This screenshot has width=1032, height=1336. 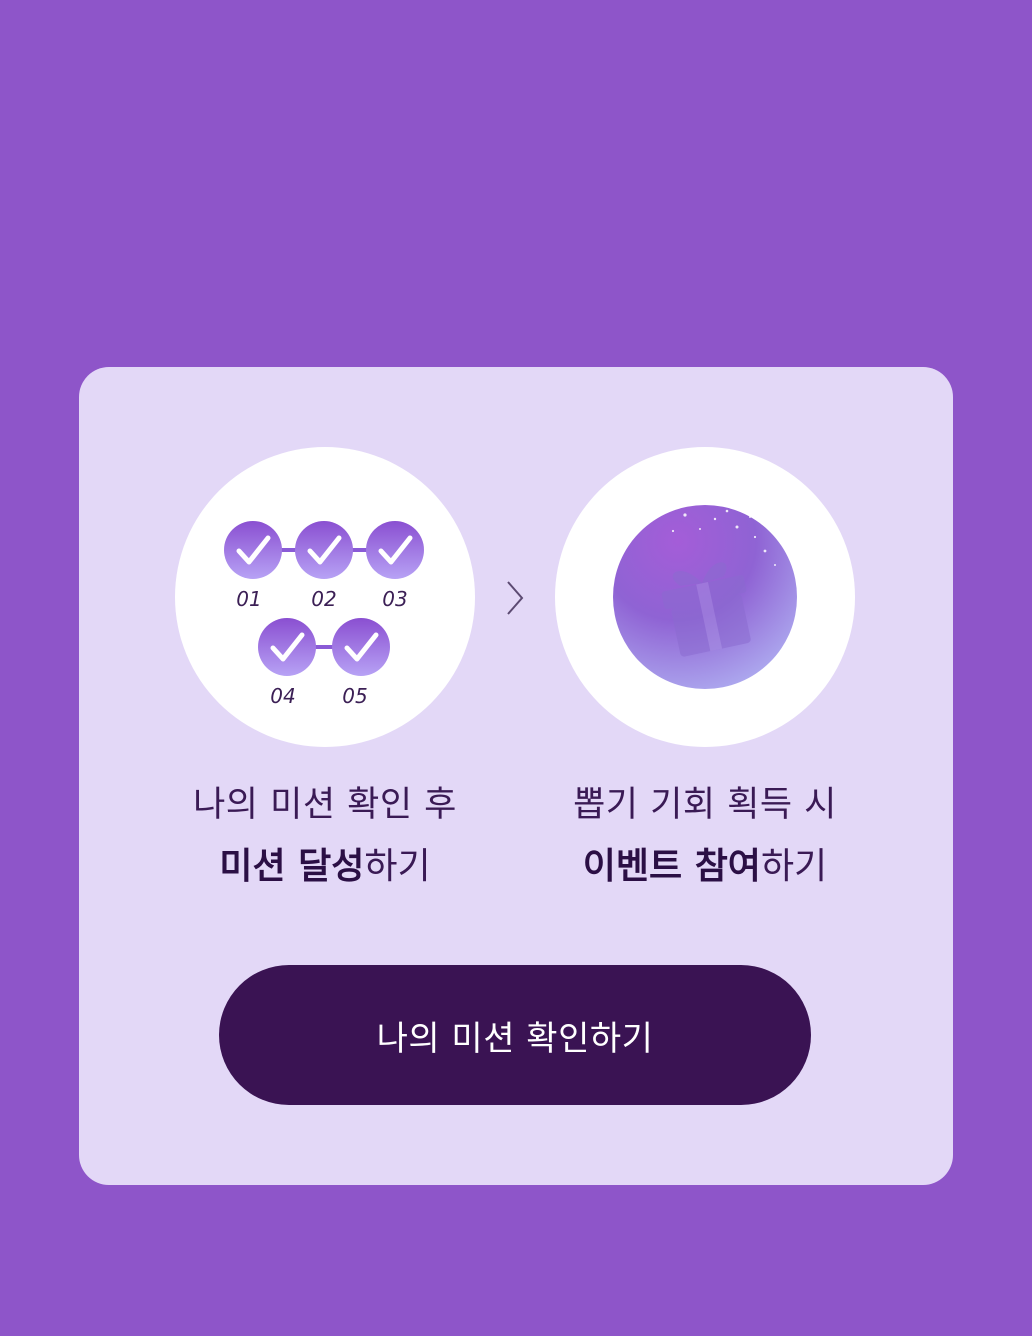 I want to click on check-number-05: 05, so click(x=354, y=696).